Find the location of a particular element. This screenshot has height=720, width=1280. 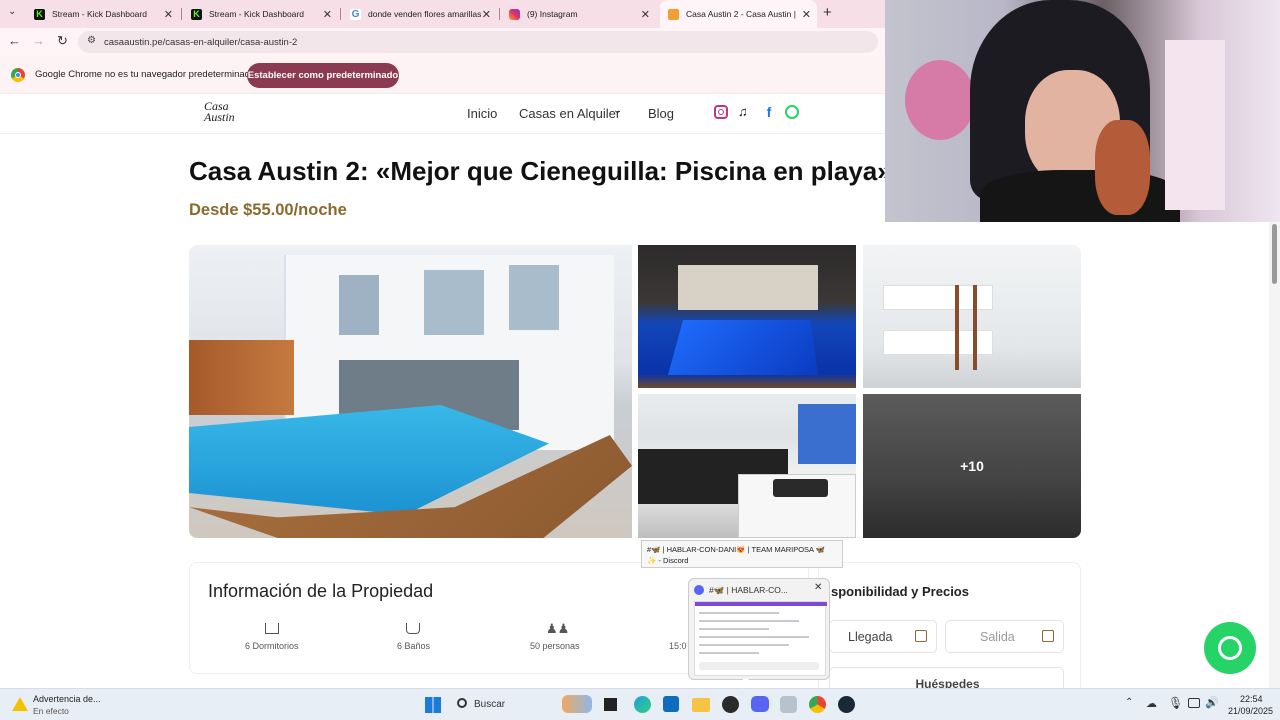

arrival-label: Llegada is located at coordinates (870, 637).